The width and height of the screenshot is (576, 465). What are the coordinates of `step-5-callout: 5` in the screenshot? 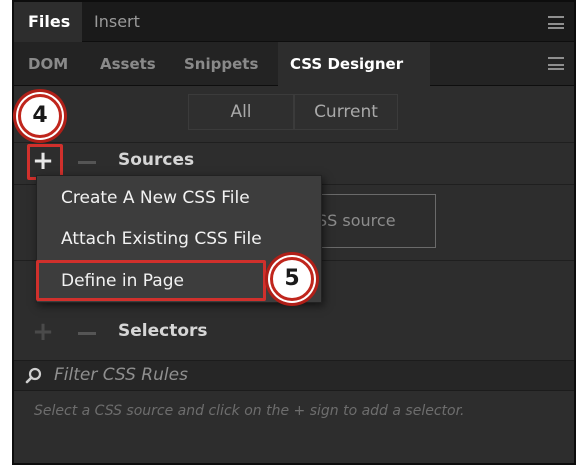 It's located at (292, 279).